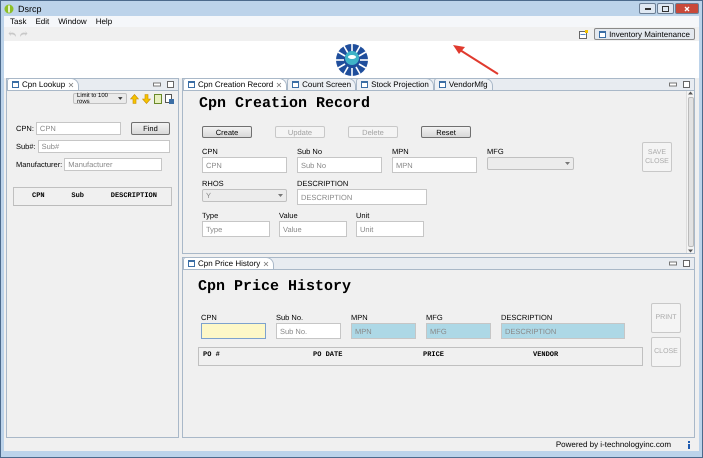 The image size is (703, 458). I want to click on editor-tab: Count Screen, so click(321, 84).